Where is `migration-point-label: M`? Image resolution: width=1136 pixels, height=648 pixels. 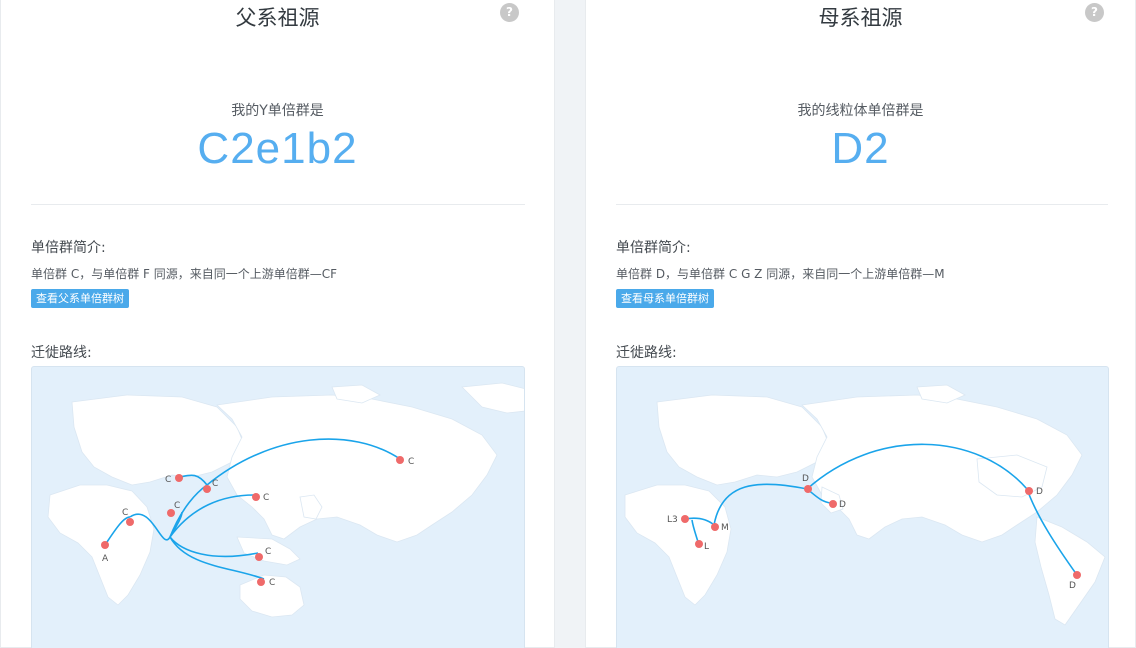
migration-point-label: M is located at coordinates (725, 528).